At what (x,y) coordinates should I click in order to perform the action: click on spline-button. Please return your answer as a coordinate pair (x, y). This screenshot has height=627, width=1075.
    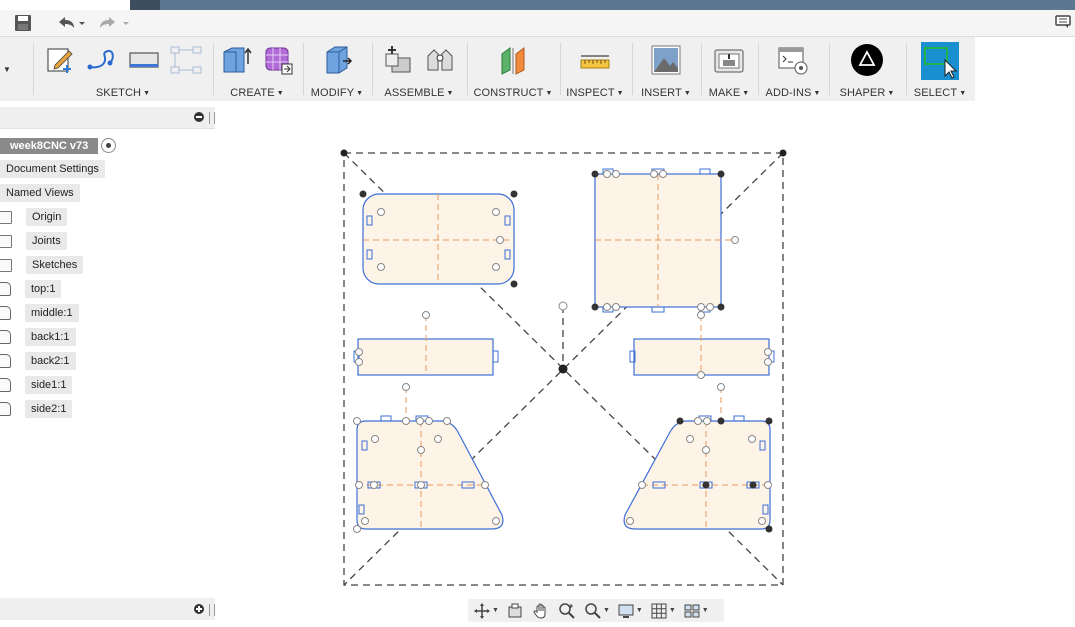
    Looking at the image, I should click on (102, 60).